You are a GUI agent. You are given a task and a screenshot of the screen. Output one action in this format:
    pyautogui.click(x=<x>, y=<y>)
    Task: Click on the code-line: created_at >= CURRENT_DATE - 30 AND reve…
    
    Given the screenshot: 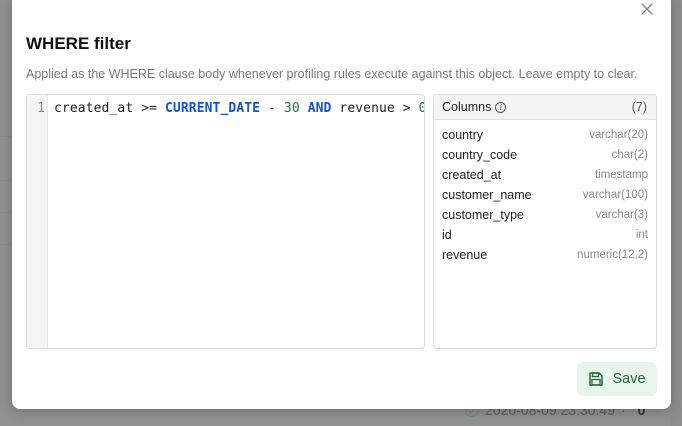 What is the action you would take?
    pyautogui.click(x=239, y=108)
    